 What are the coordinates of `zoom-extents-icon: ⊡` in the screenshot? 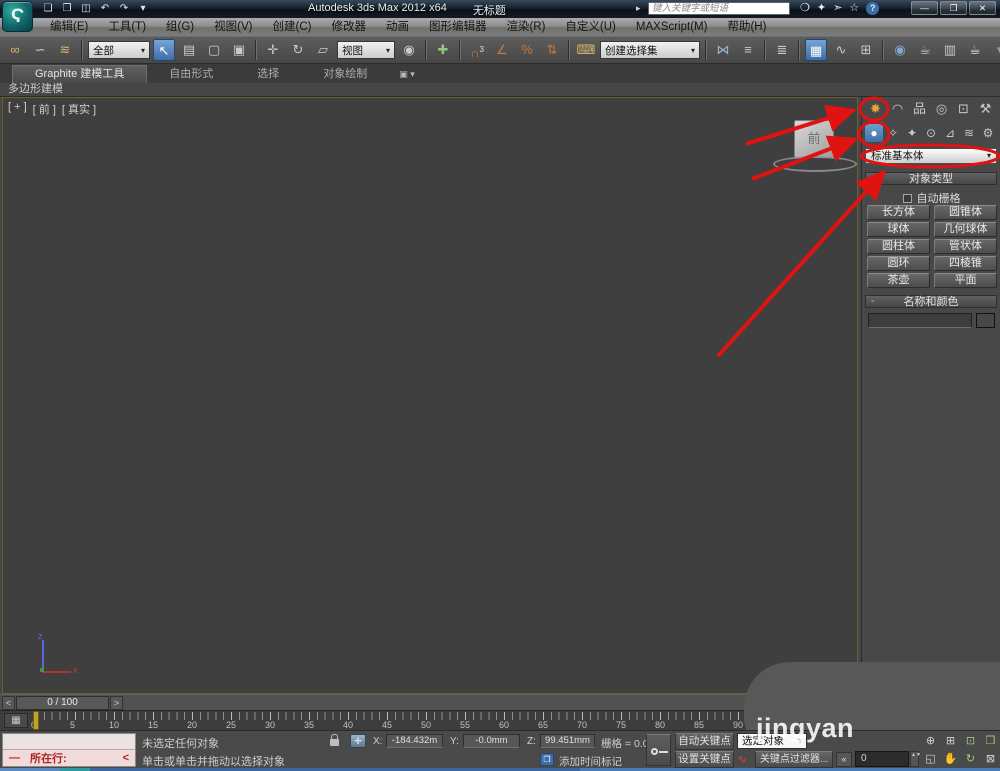 It's located at (970, 741).